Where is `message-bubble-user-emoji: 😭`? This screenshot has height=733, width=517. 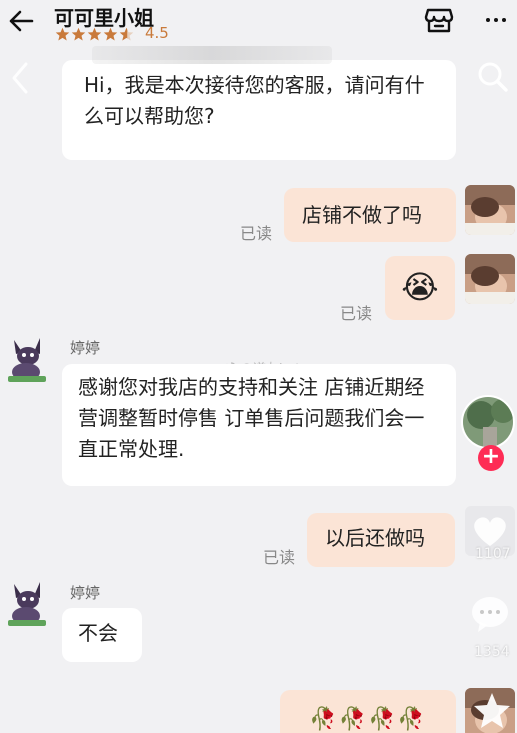
message-bubble-user-emoji: 😭 is located at coordinates (420, 288).